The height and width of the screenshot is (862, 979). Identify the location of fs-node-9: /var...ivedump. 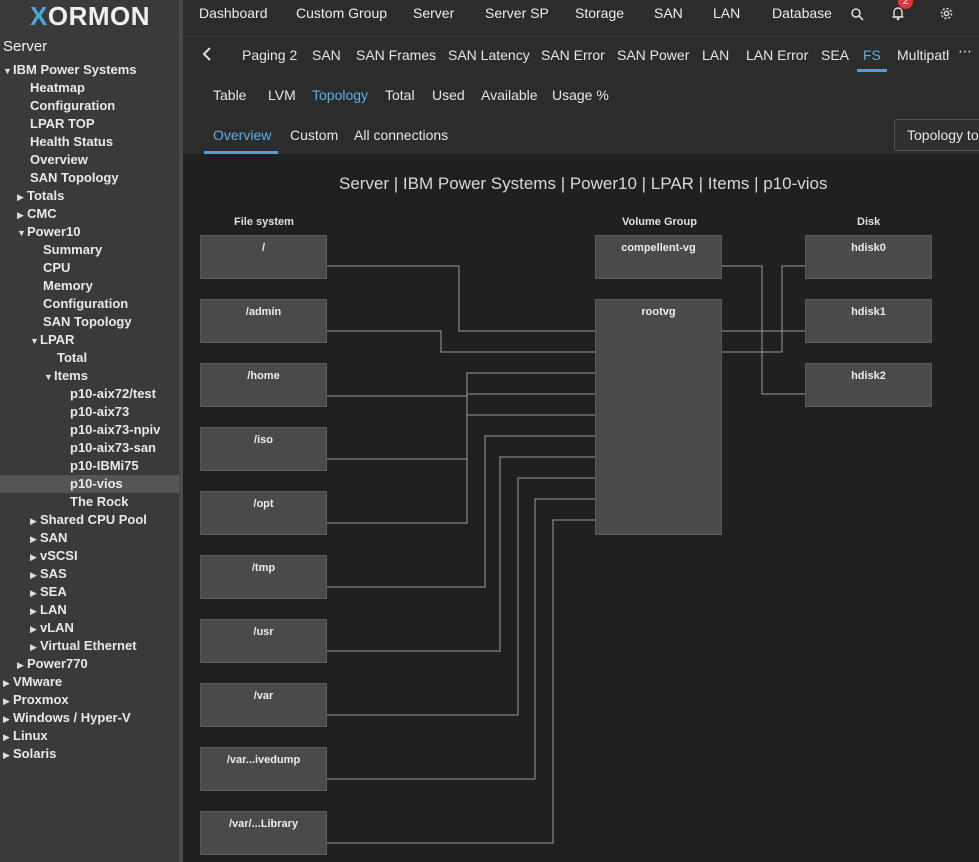
(263, 769).